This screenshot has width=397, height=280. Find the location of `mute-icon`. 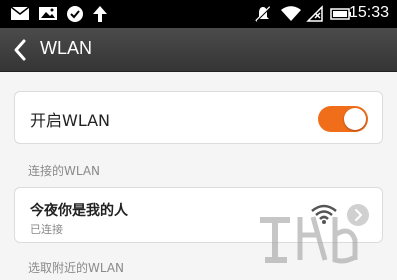

mute-icon is located at coordinates (263, 14).